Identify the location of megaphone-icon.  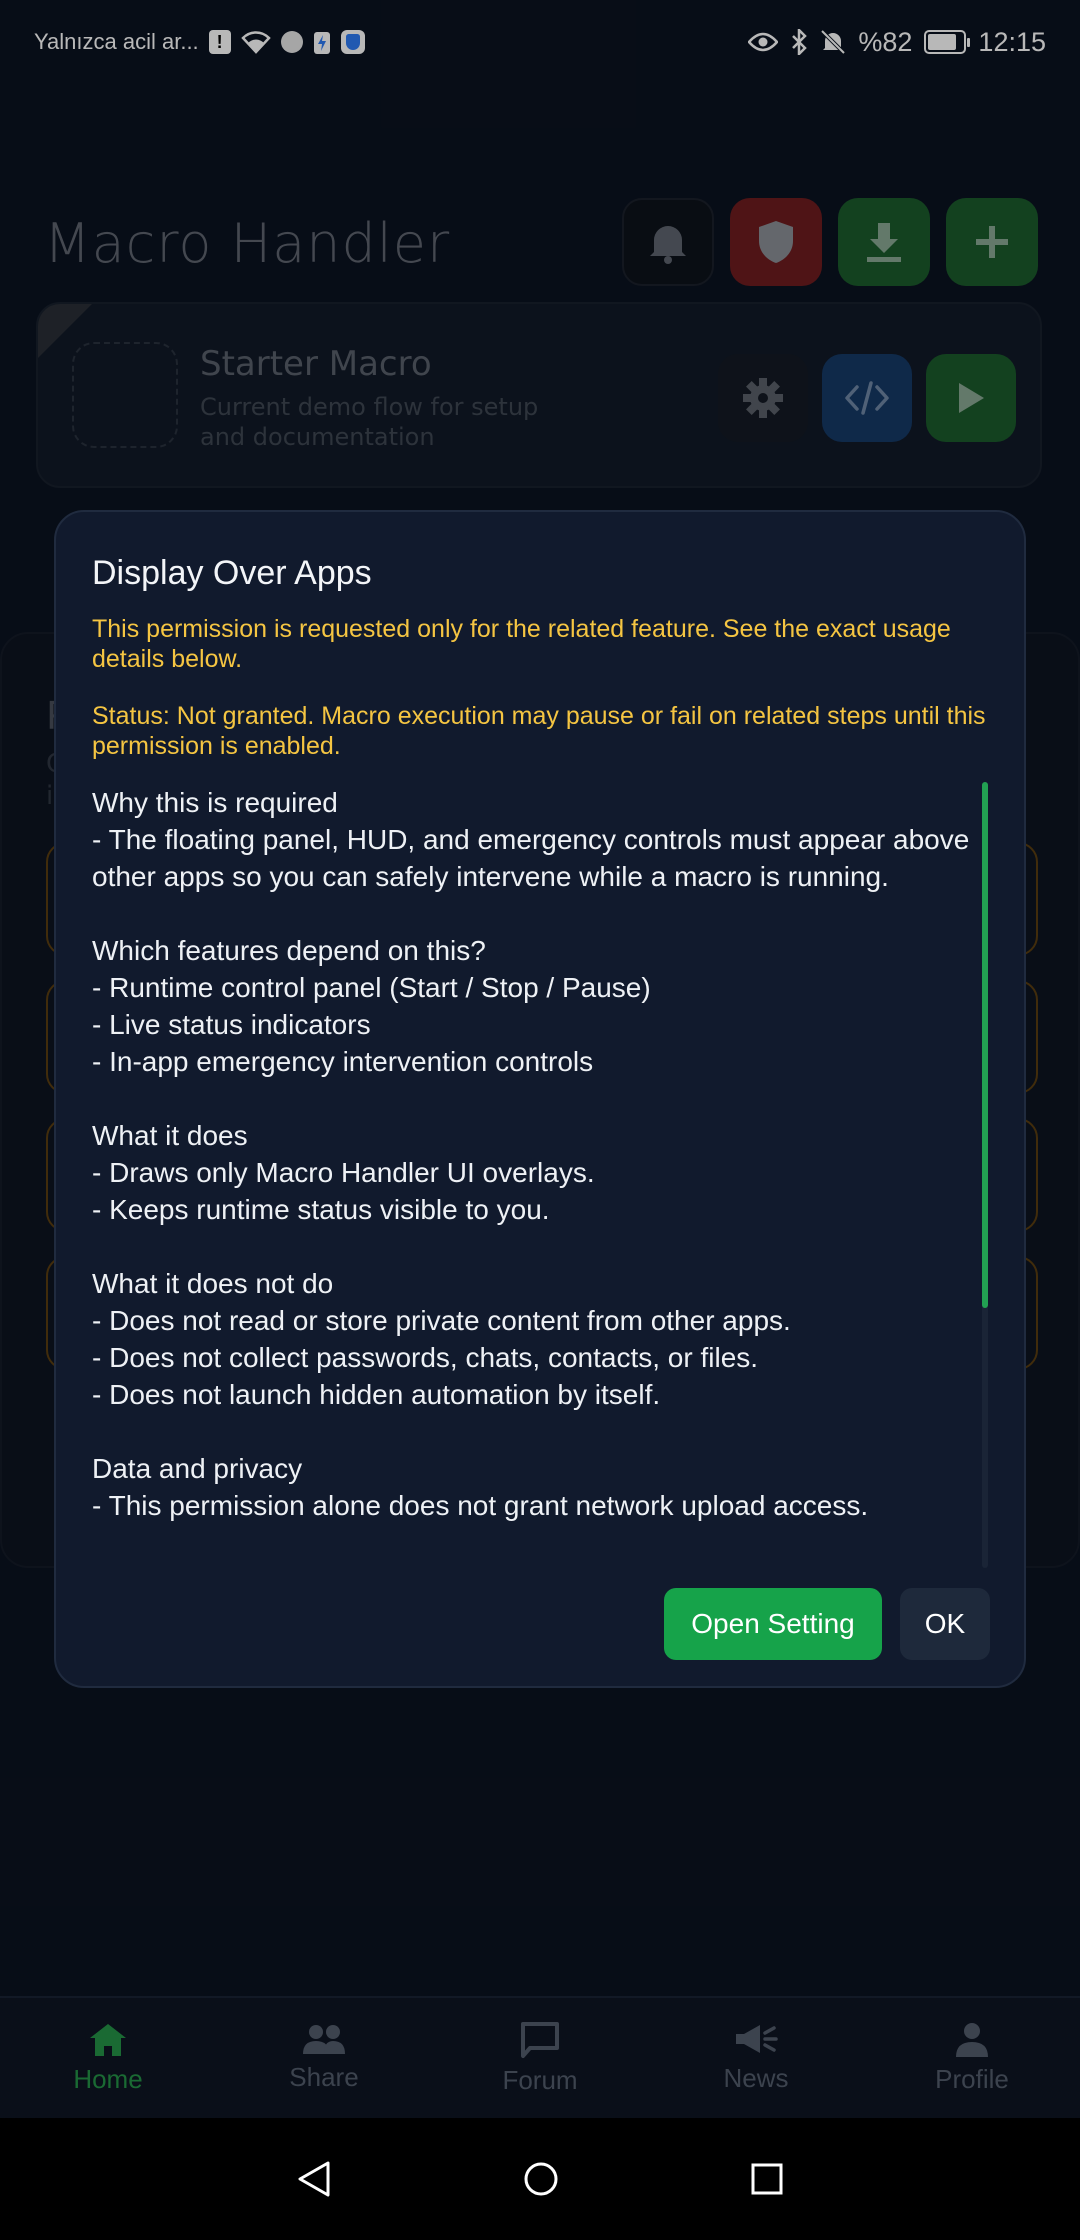
(757, 2038).